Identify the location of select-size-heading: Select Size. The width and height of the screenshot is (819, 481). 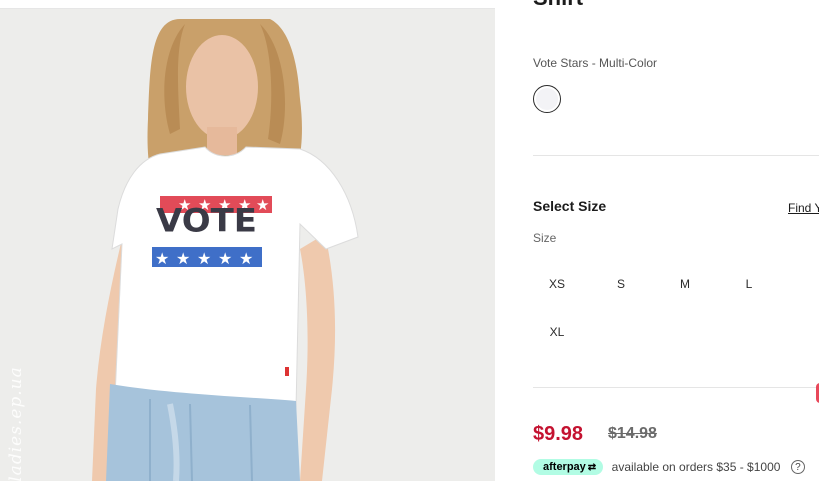
(570, 206).